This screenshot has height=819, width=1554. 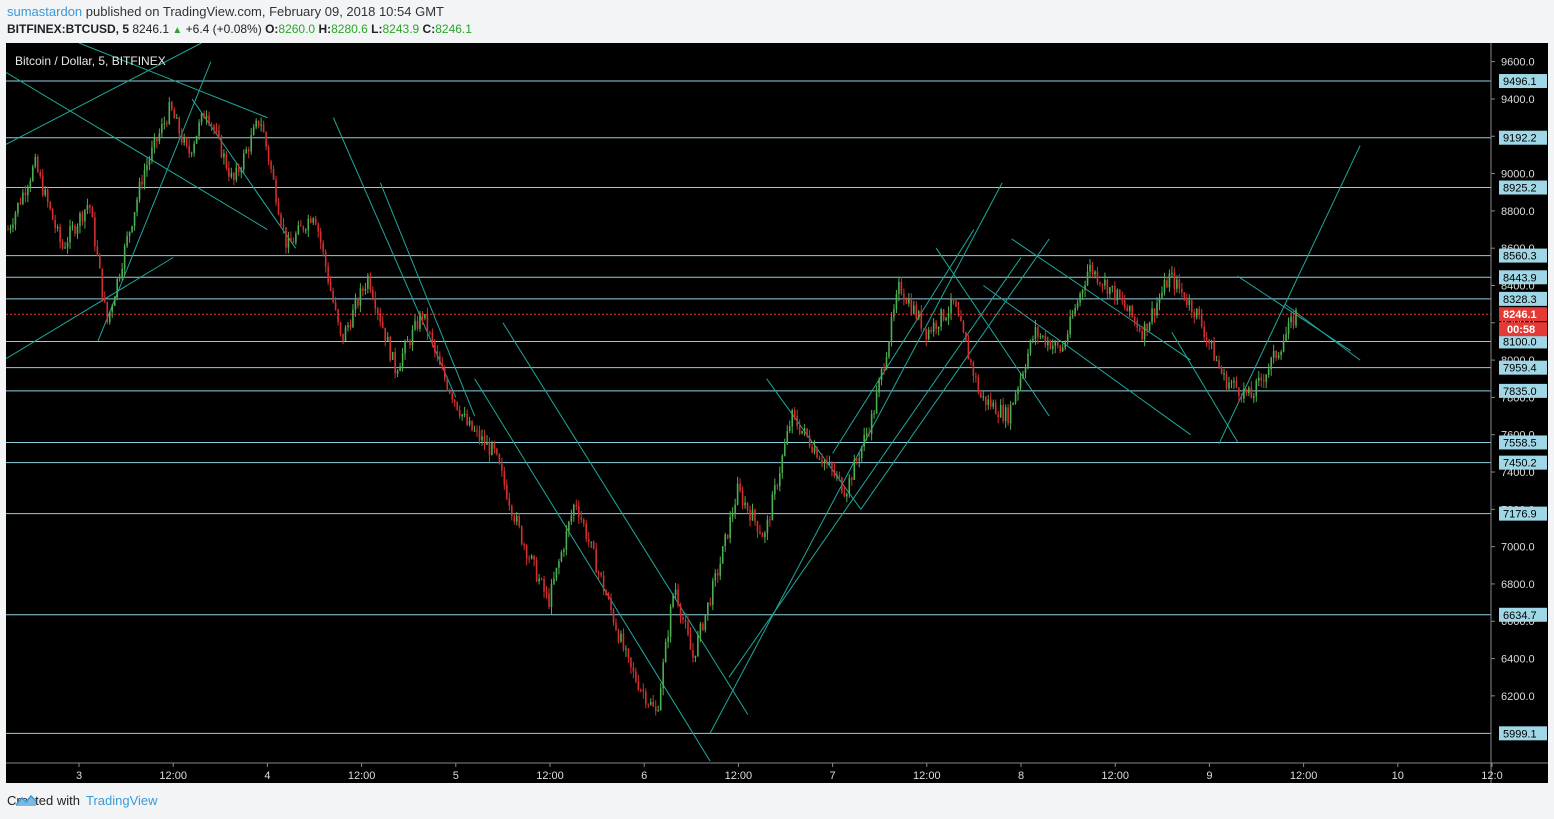 I want to click on y-tick-label: 9600.0, so click(x=1518, y=63).